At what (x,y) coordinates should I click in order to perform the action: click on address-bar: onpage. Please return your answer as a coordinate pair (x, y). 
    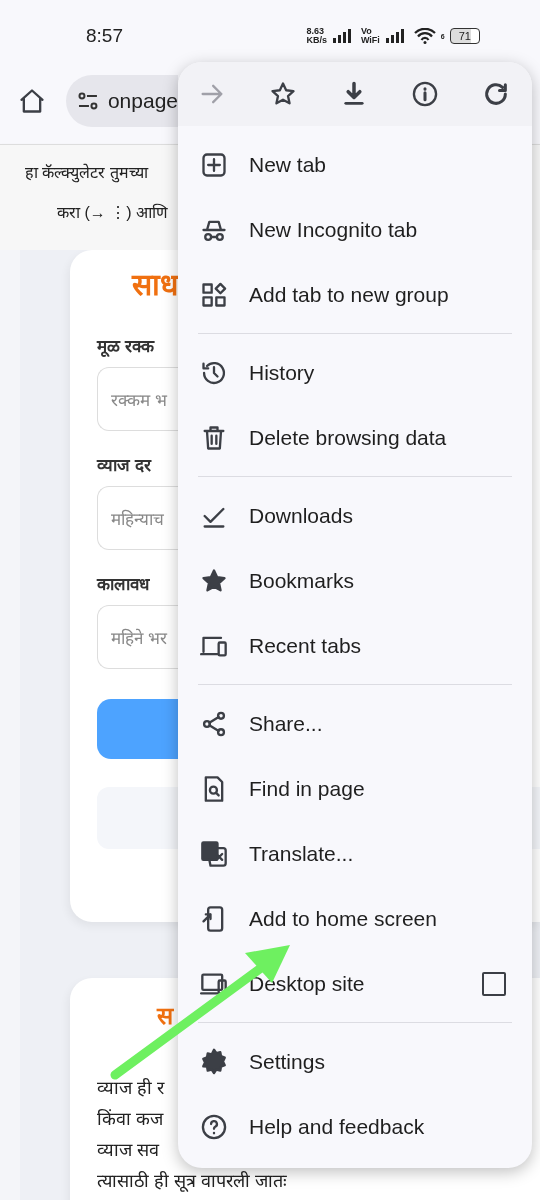
    Looking at the image, I should click on (122, 101).